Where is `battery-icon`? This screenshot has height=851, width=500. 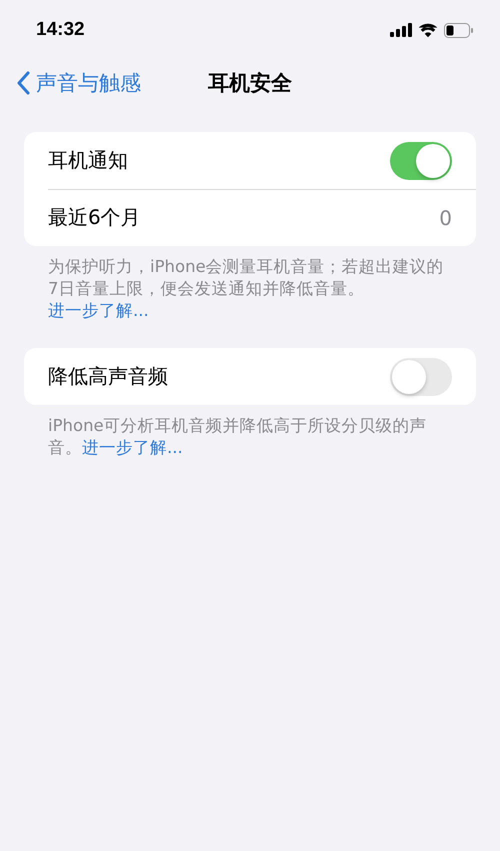
battery-icon is located at coordinates (459, 30).